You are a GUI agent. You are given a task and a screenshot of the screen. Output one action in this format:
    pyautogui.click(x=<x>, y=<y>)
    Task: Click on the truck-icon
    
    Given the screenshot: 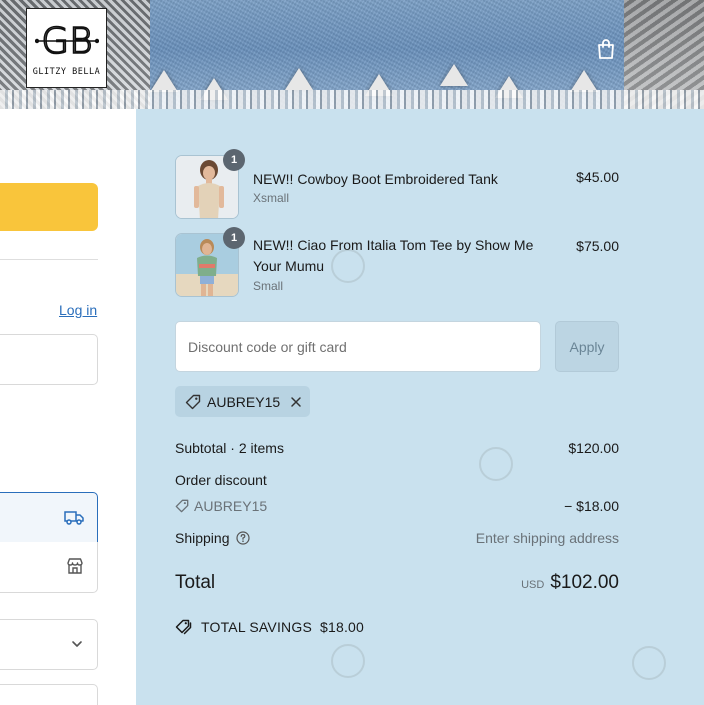 What is the action you would take?
    pyautogui.click(x=74, y=518)
    